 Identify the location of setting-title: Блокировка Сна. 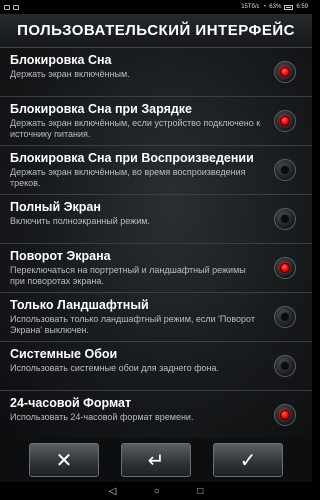
(61, 60).